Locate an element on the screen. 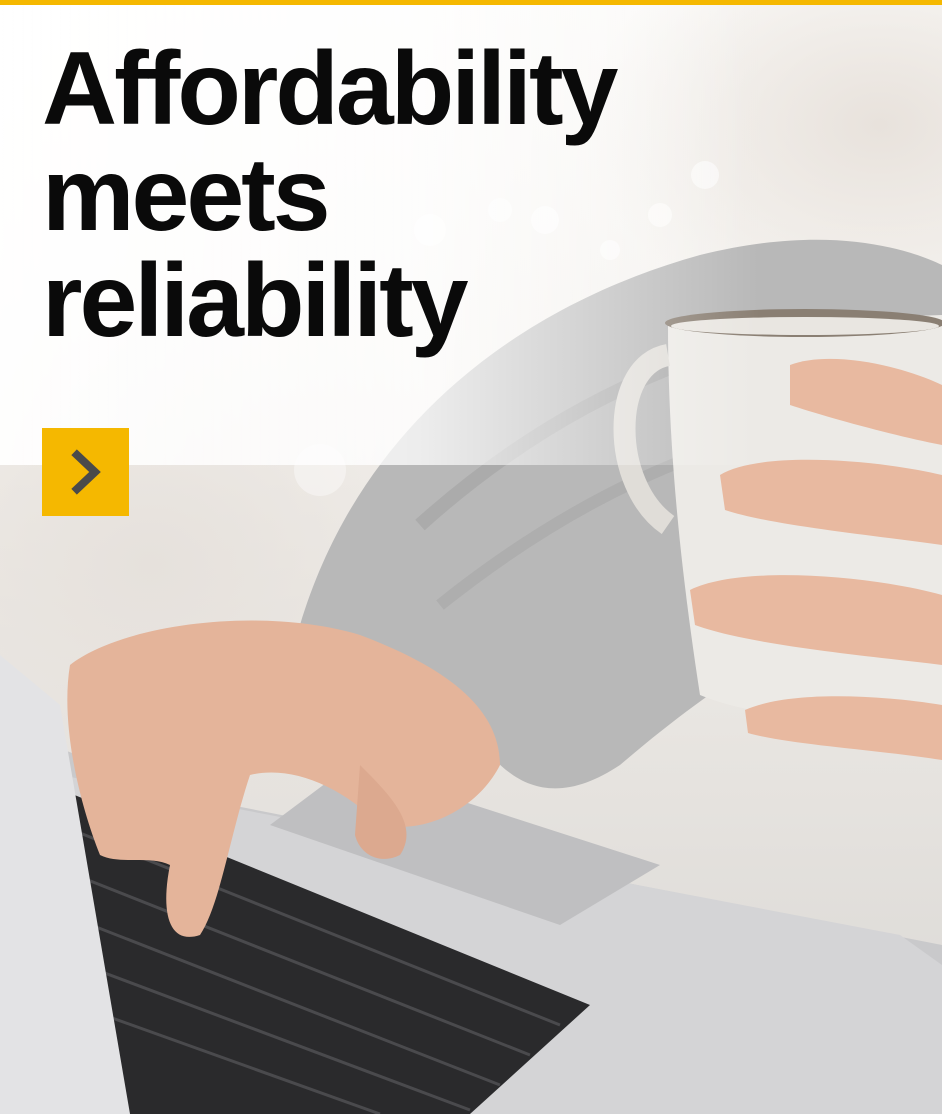 Image resolution: width=942 pixels, height=1114 pixels. headline-line-2: meets is located at coordinates (186, 195).